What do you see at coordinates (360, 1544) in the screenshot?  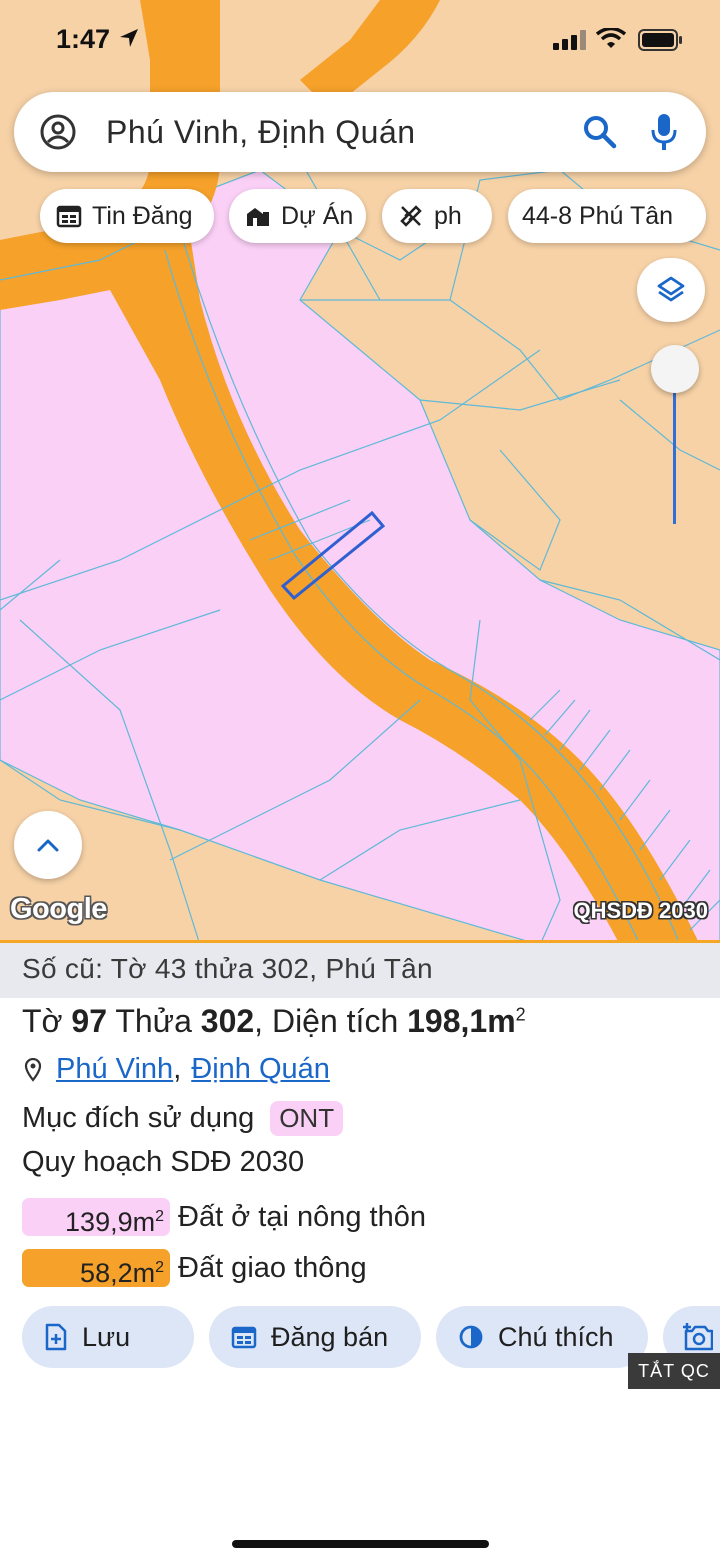 I see `home-indicator` at bounding box center [360, 1544].